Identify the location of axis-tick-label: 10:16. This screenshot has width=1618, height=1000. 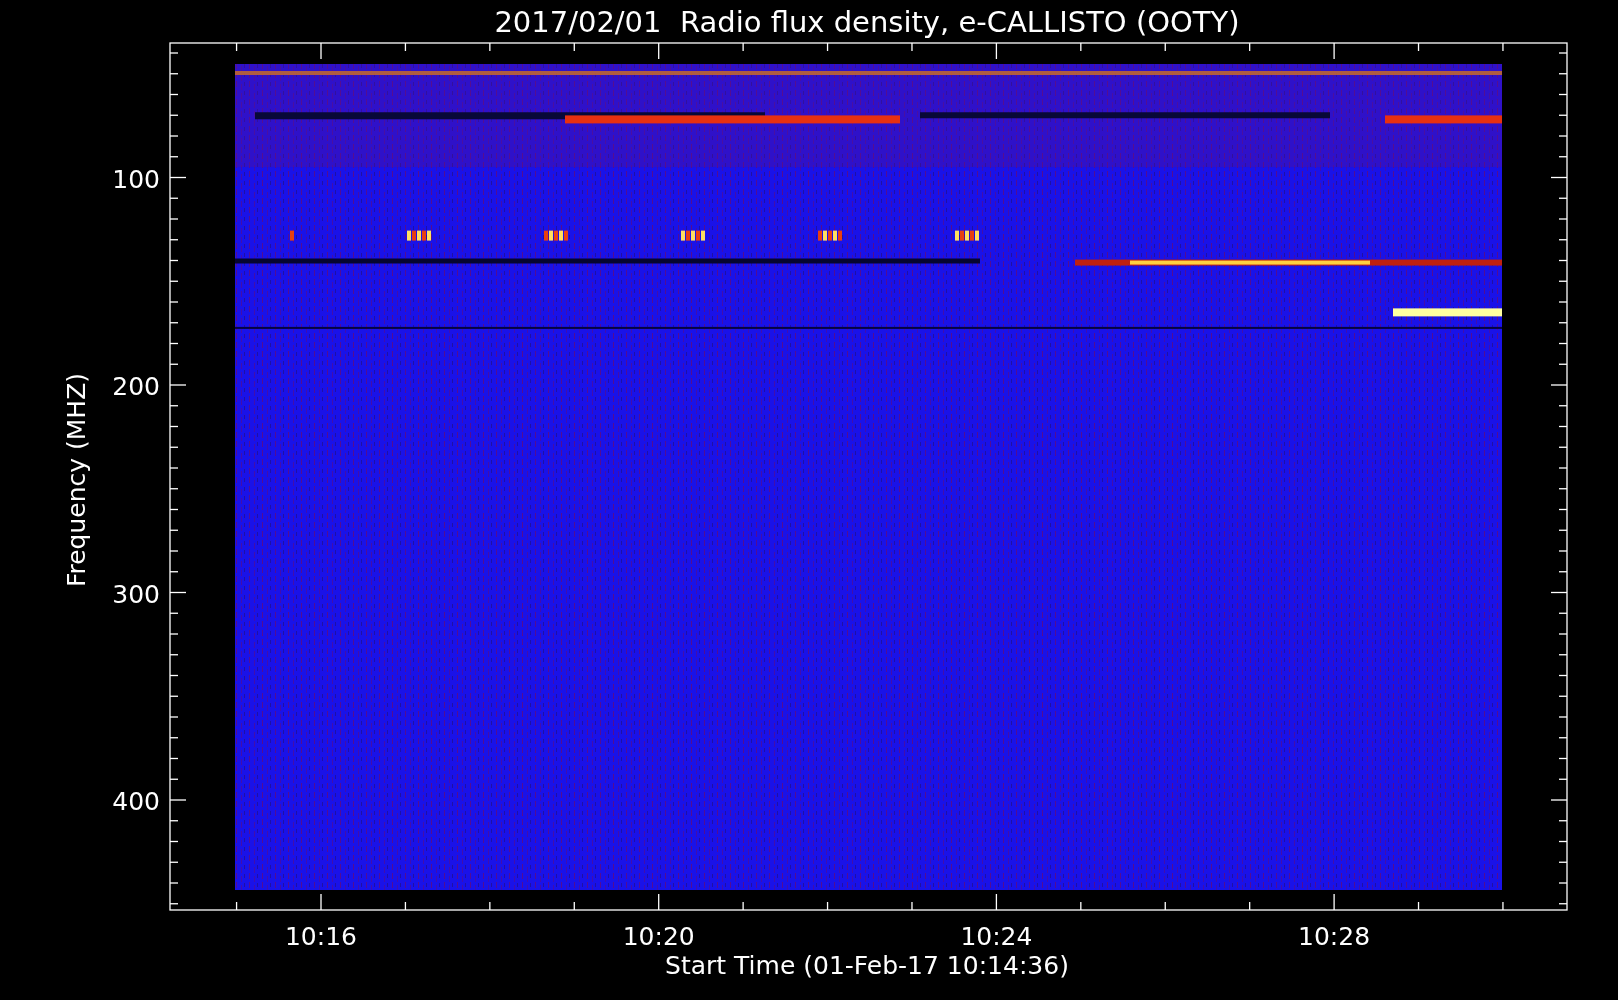
(321, 936).